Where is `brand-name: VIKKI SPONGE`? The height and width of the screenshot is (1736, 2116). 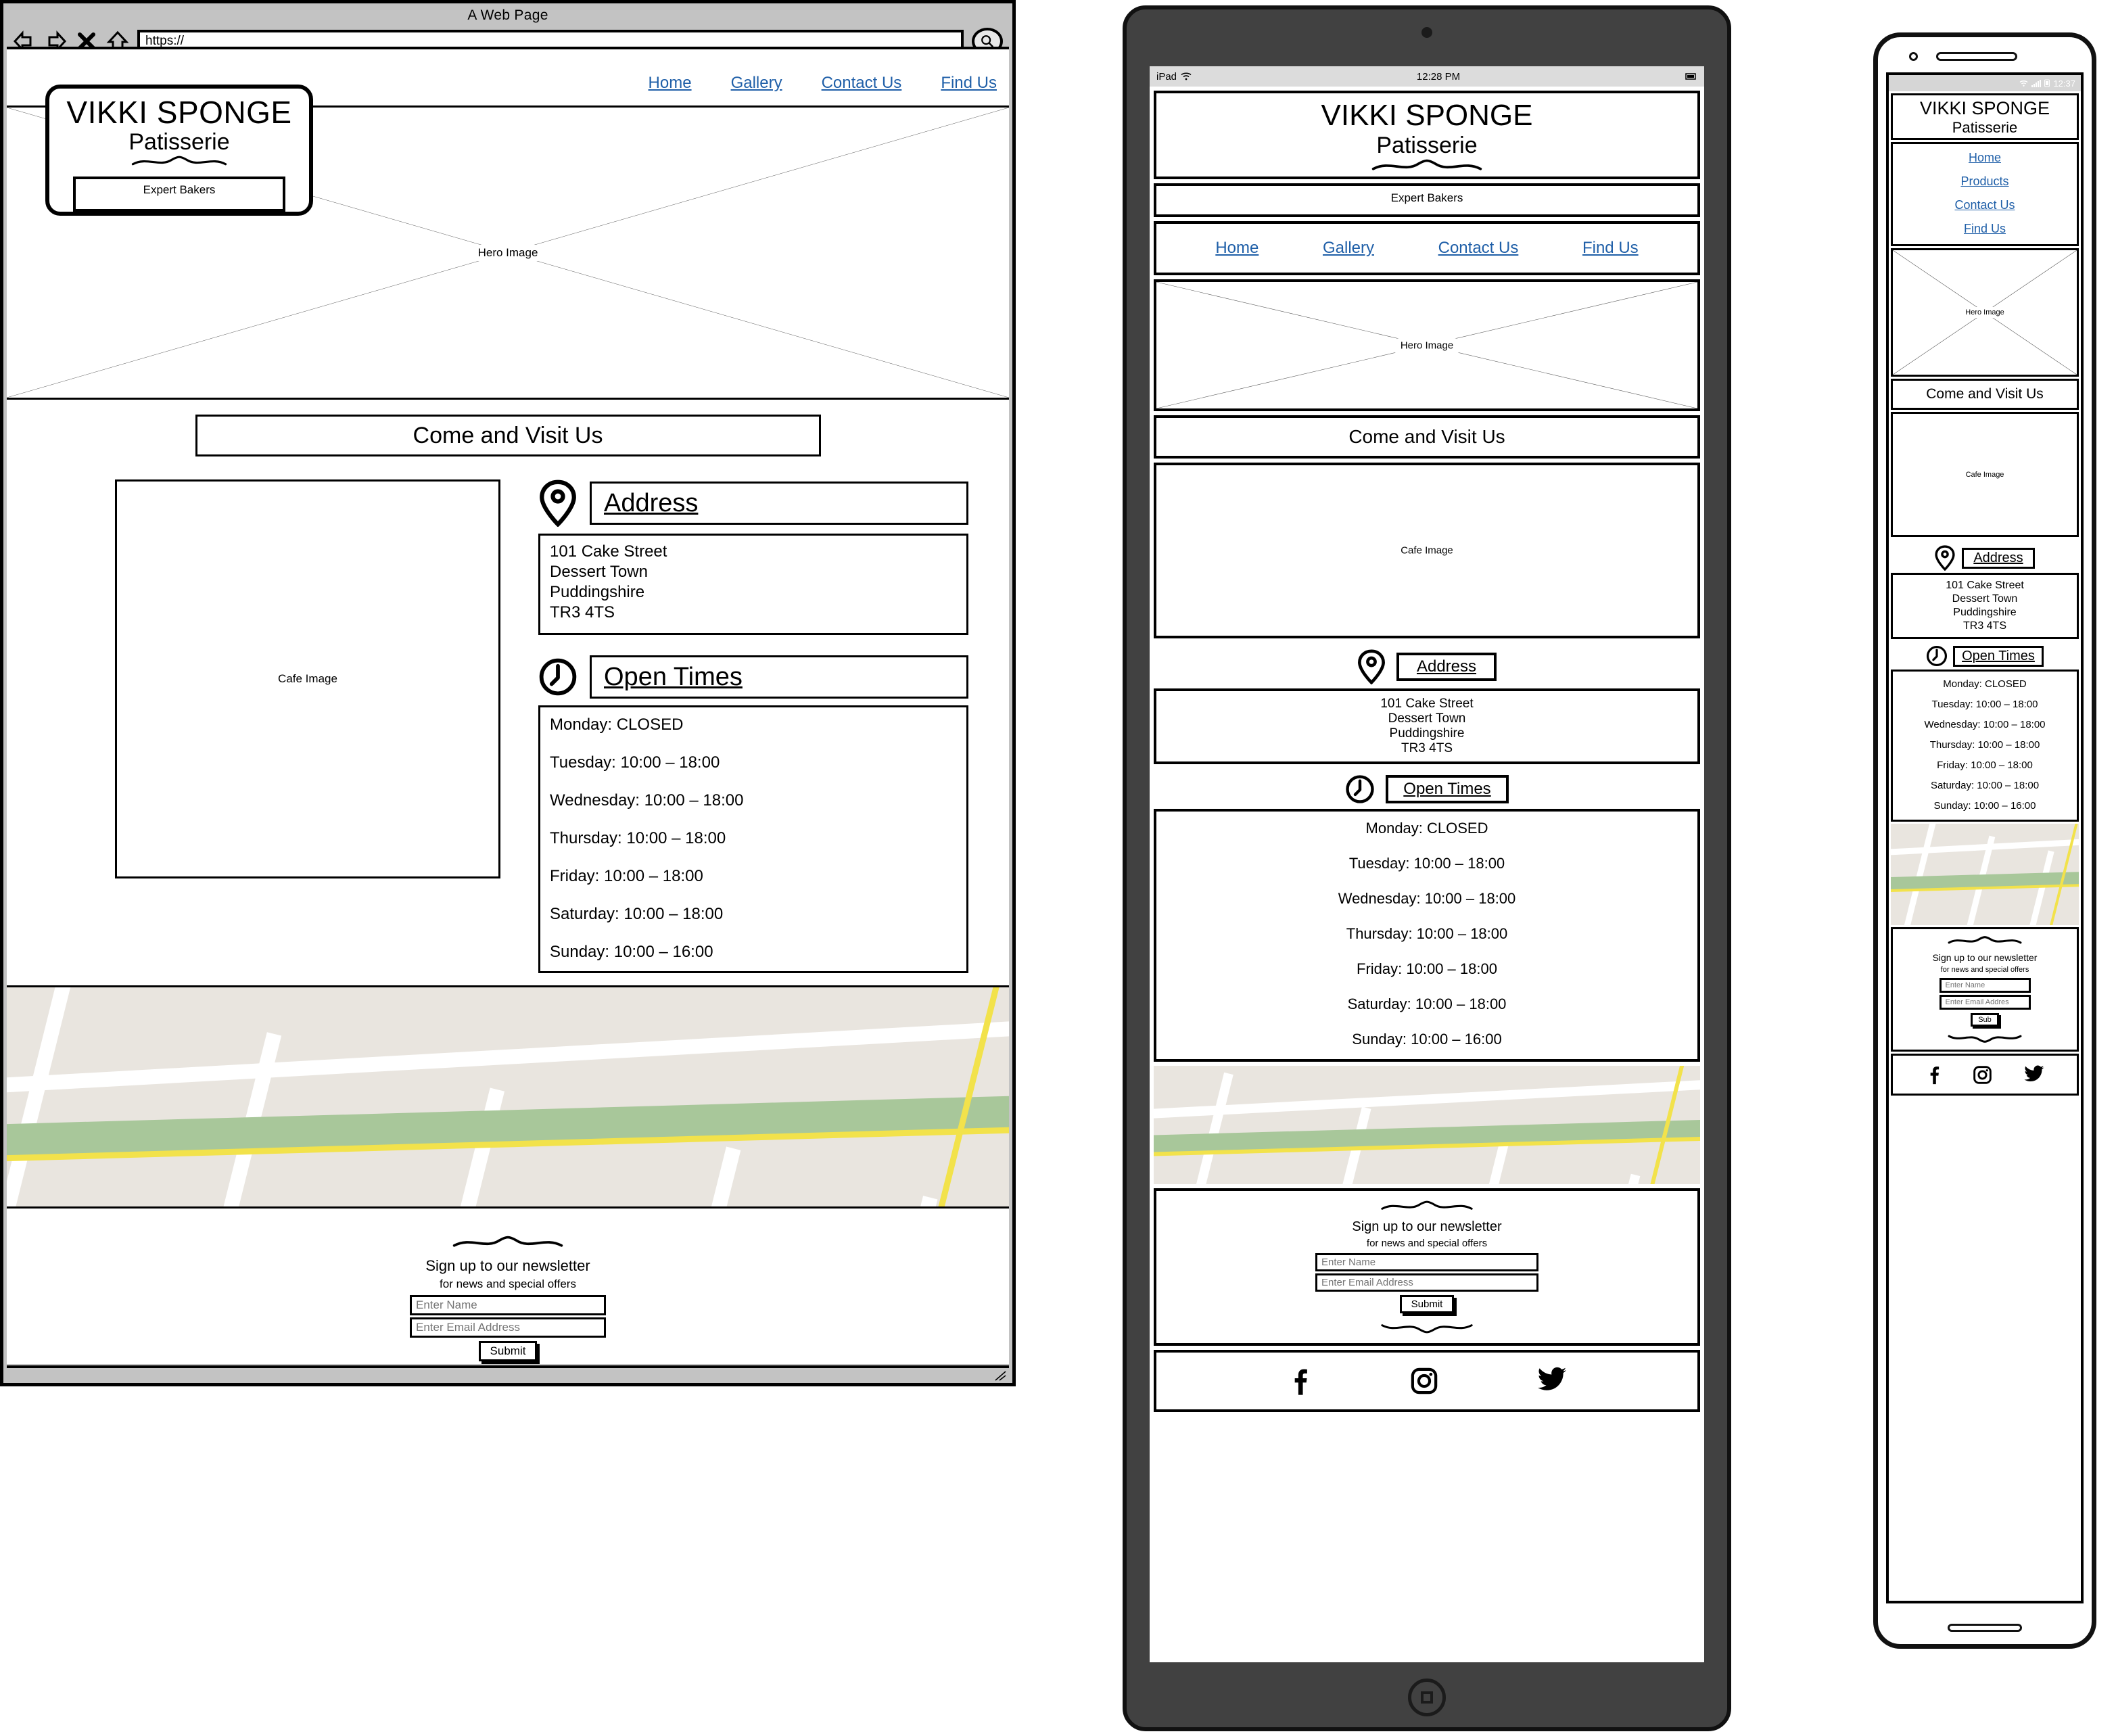 brand-name: VIKKI SPONGE is located at coordinates (179, 112).